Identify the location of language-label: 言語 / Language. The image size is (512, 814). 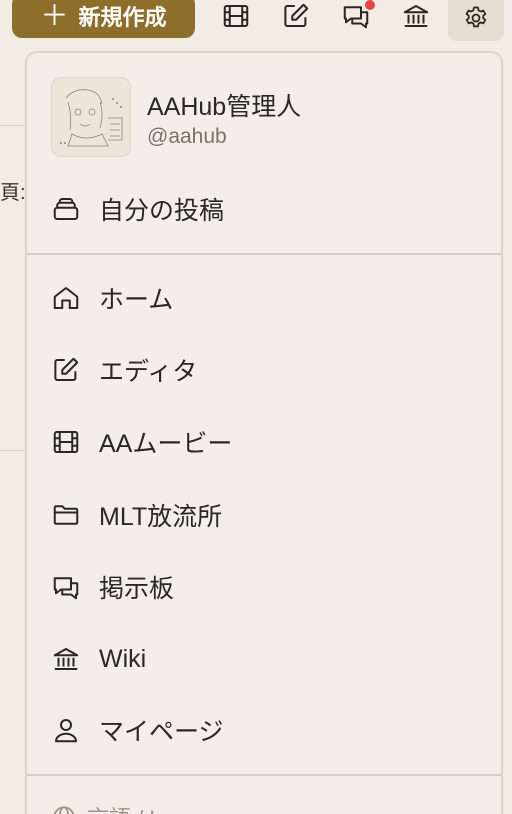
(167, 807).